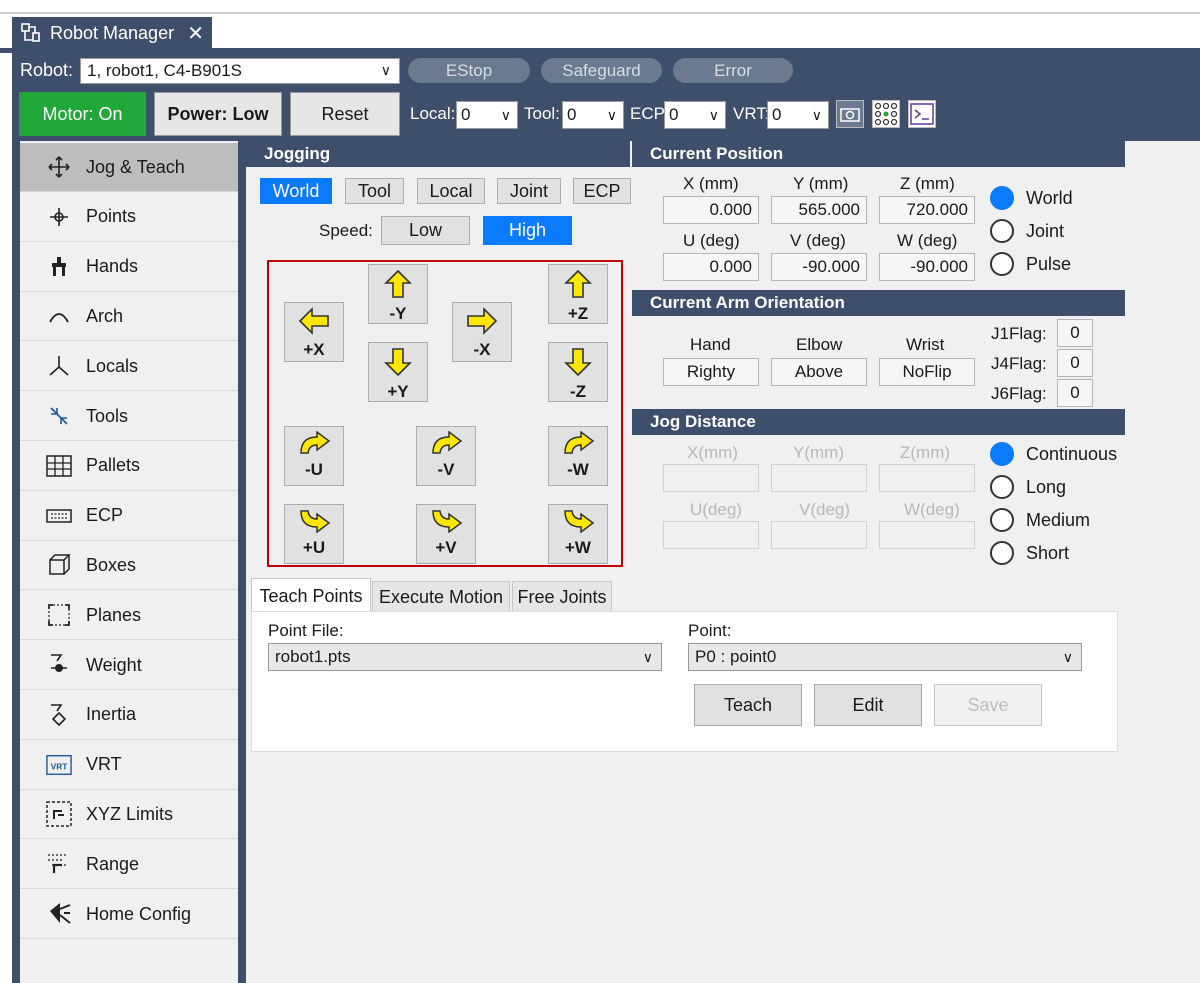 The height and width of the screenshot is (983, 1200). I want to click on sidebar-item-locals: Locals, so click(129, 367).